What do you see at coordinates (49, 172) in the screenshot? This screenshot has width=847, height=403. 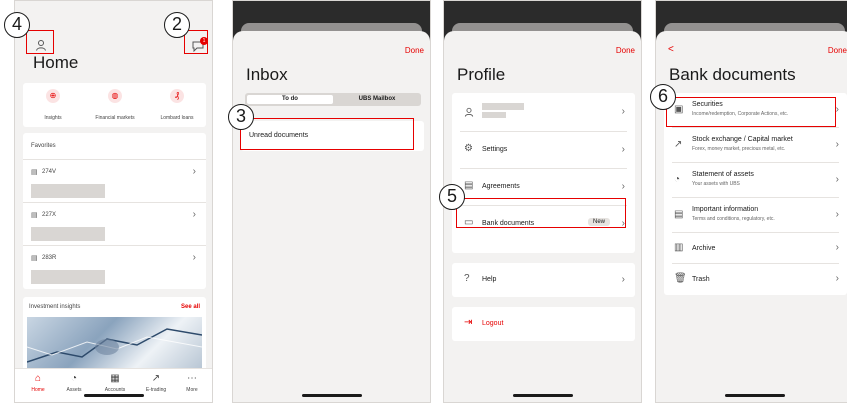 I see `favorite-label: 274V` at bounding box center [49, 172].